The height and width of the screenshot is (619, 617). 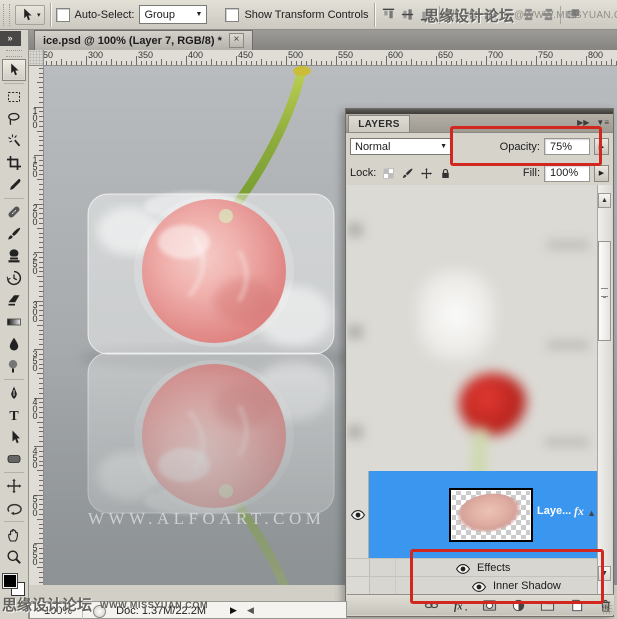 What do you see at coordinates (604, 200) in the screenshot?
I see `scroll-up-arrow-icon: ▲` at bounding box center [604, 200].